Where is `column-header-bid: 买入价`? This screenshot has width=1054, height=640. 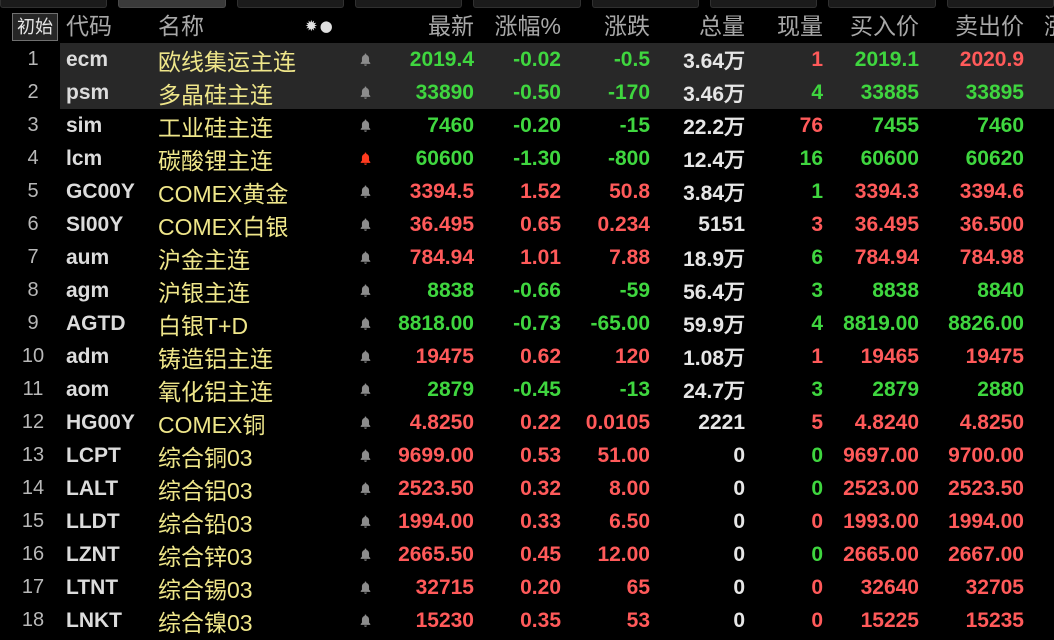 column-header-bid: 买入价 is located at coordinates (873, 26).